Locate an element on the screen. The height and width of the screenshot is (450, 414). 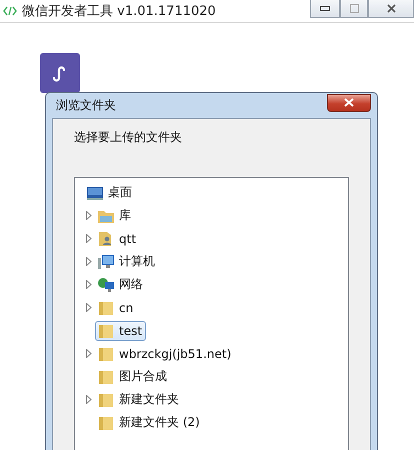
maximize-icon is located at coordinates (354, 8).